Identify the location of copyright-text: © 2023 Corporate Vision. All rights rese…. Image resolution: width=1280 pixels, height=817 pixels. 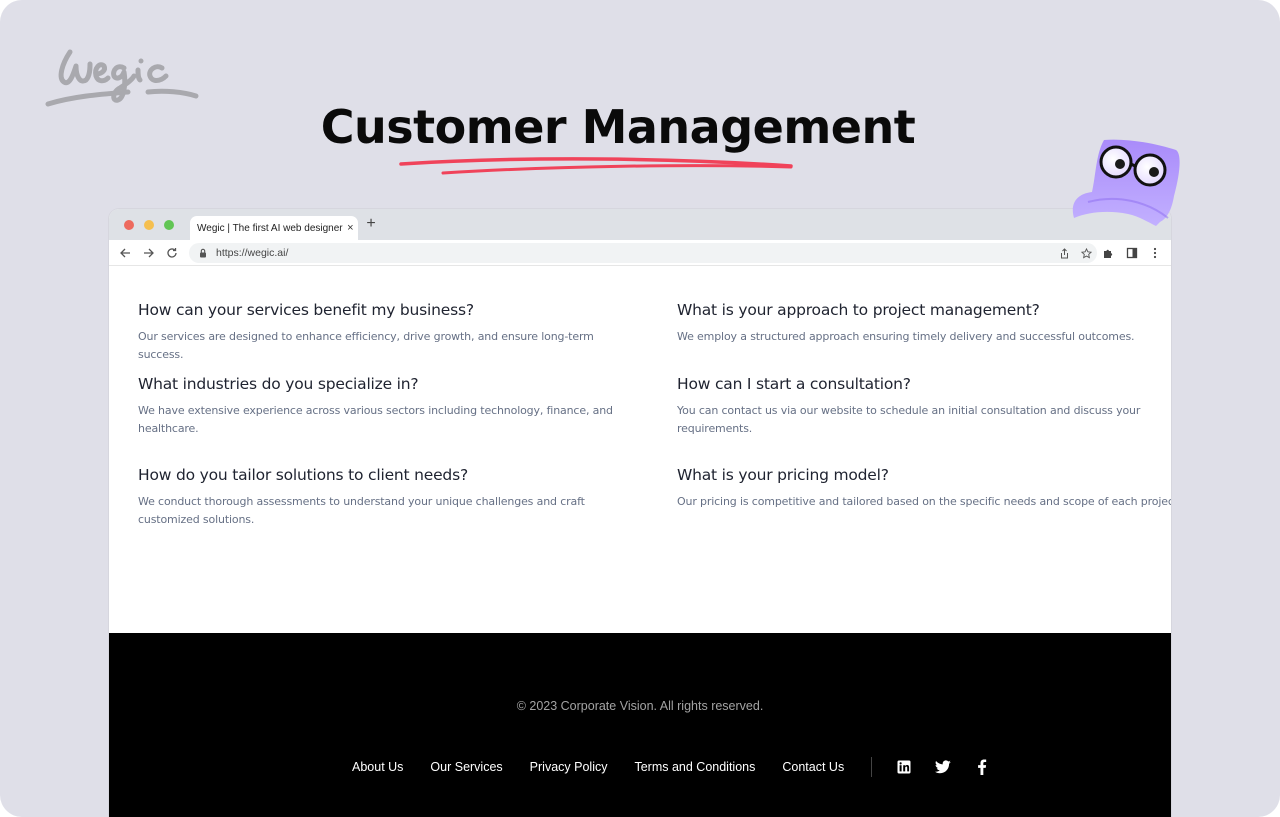
(640, 706).